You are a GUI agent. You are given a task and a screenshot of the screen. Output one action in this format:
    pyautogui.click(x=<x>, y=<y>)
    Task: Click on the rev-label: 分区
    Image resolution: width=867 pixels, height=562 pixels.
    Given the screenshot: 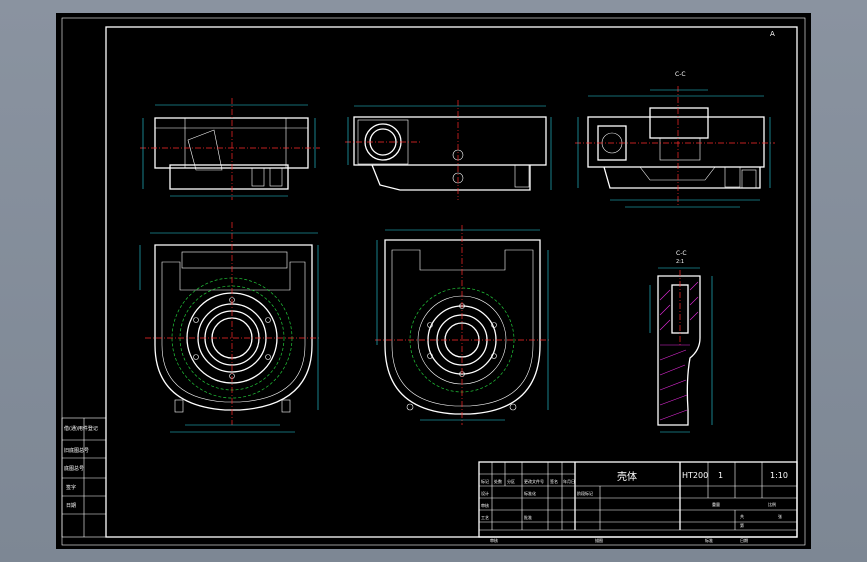 What is the action you would take?
    pyautogui.click(x=511, y=481)
    